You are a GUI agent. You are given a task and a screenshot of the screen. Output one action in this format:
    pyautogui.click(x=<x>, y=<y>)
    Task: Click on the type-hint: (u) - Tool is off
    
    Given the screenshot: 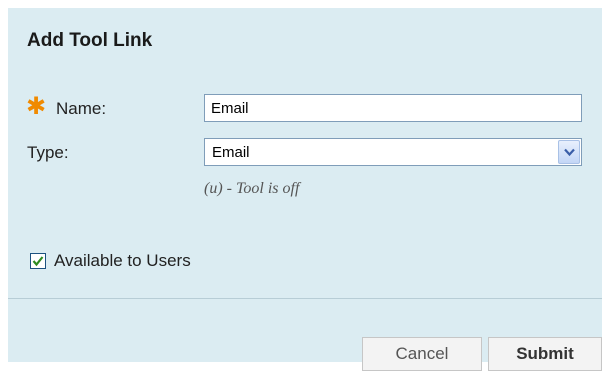 What is the action you would take?
    pyautogui.click(x=252, y=188)
    